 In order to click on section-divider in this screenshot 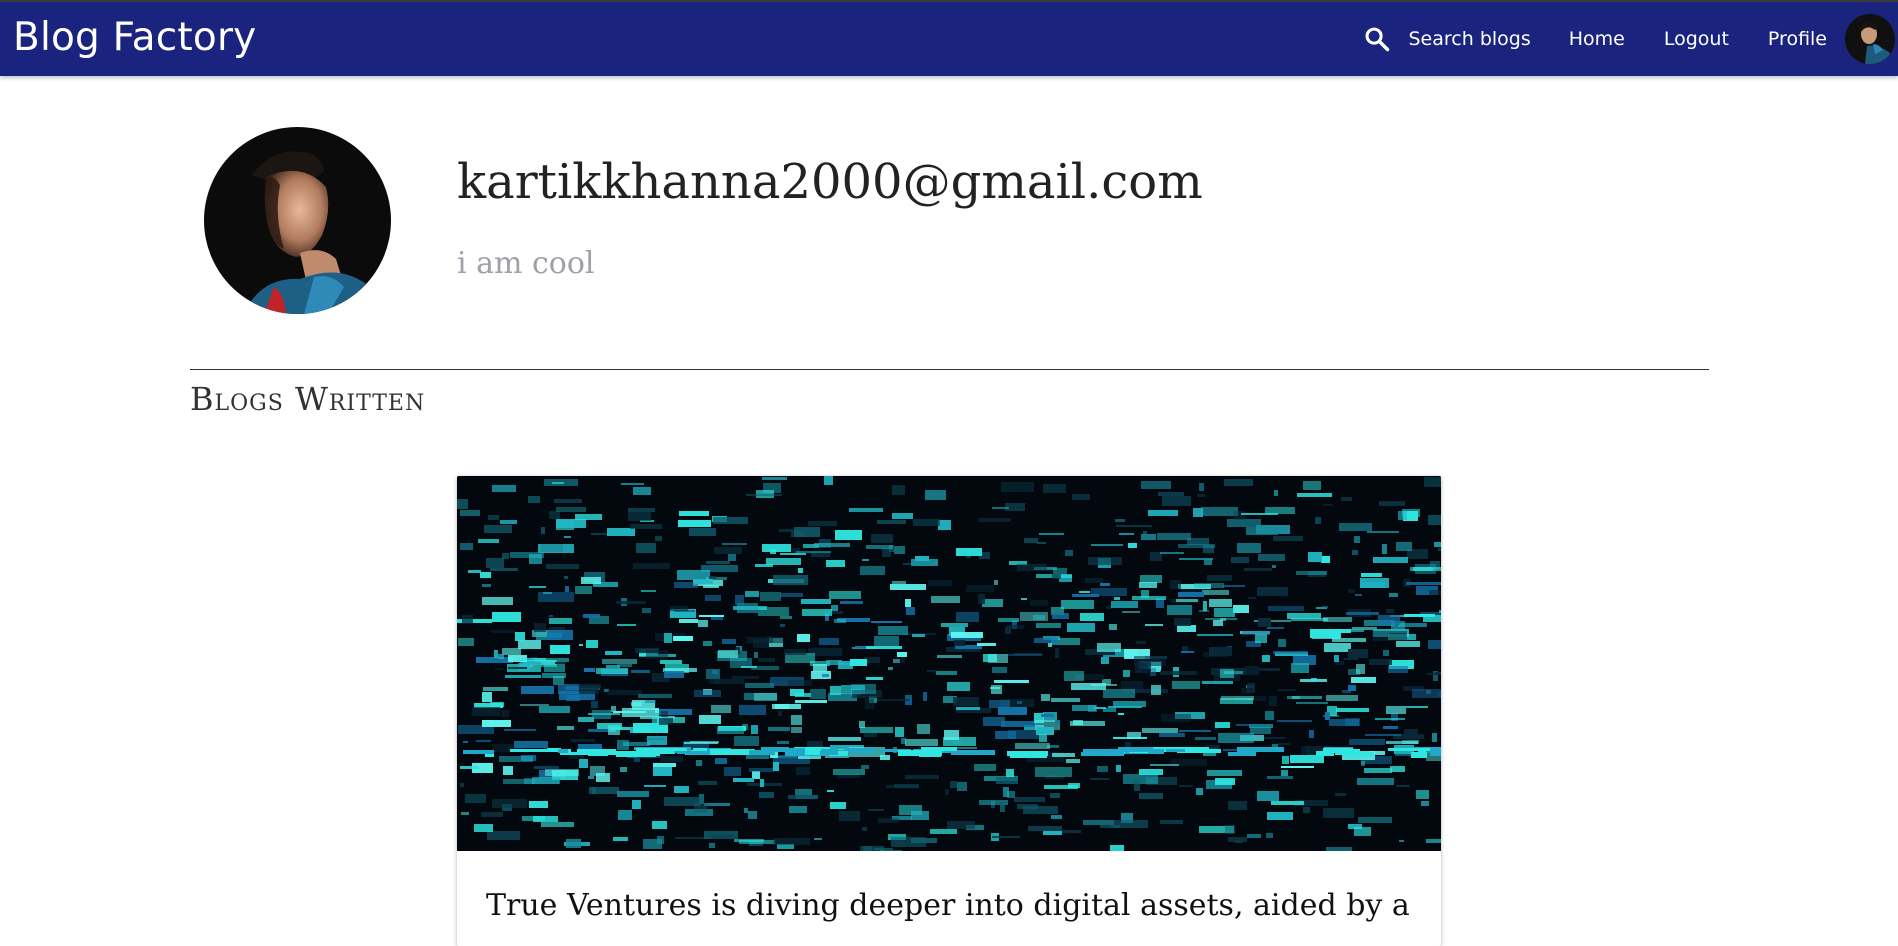, I will do `click(949, 369)`.